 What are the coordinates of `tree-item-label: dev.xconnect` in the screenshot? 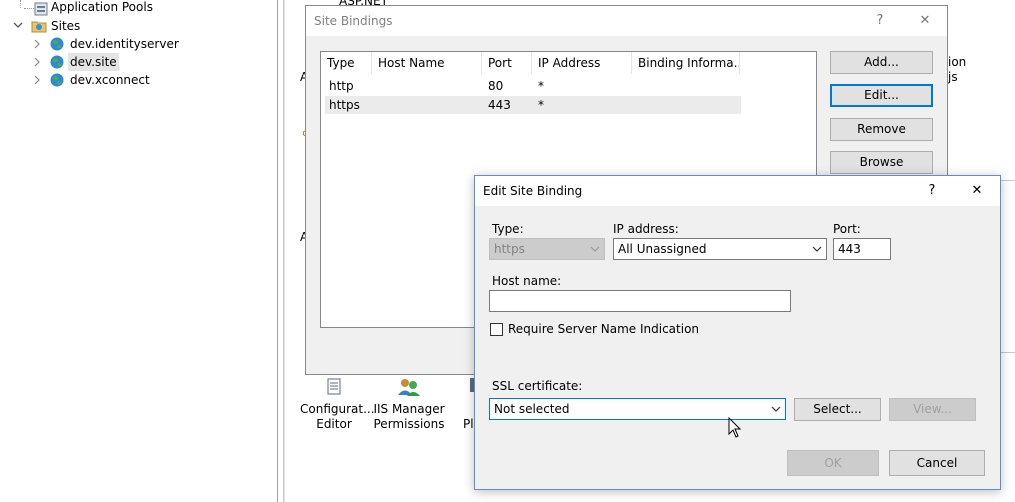 It's located at (110, 80).